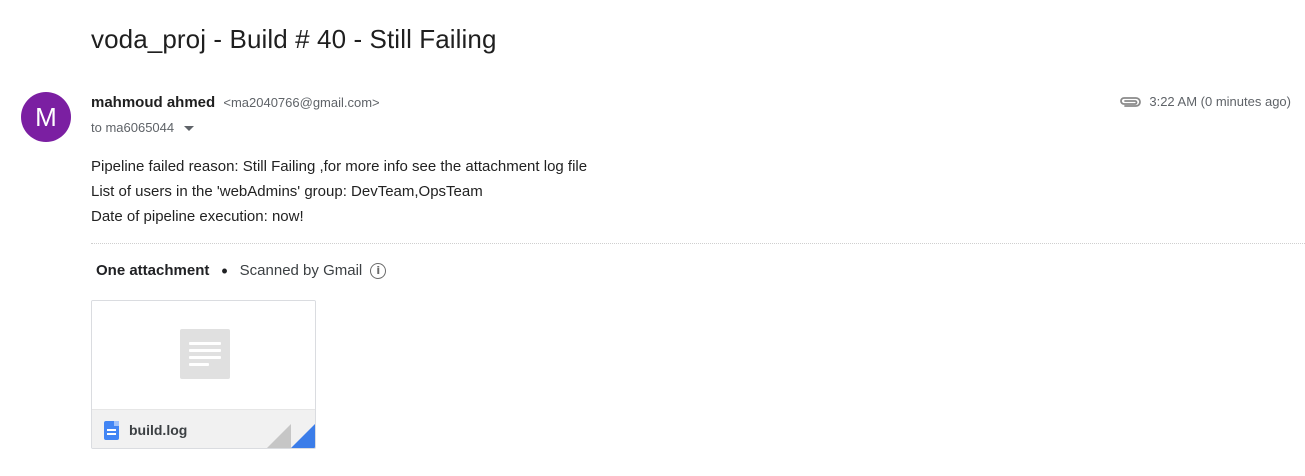  What do you see at coordinates (1220, 101) in the screenshot?
I see `email-timestamp: 3:22 AM (0 minutes ago)` at bounding box center [1220, 101].